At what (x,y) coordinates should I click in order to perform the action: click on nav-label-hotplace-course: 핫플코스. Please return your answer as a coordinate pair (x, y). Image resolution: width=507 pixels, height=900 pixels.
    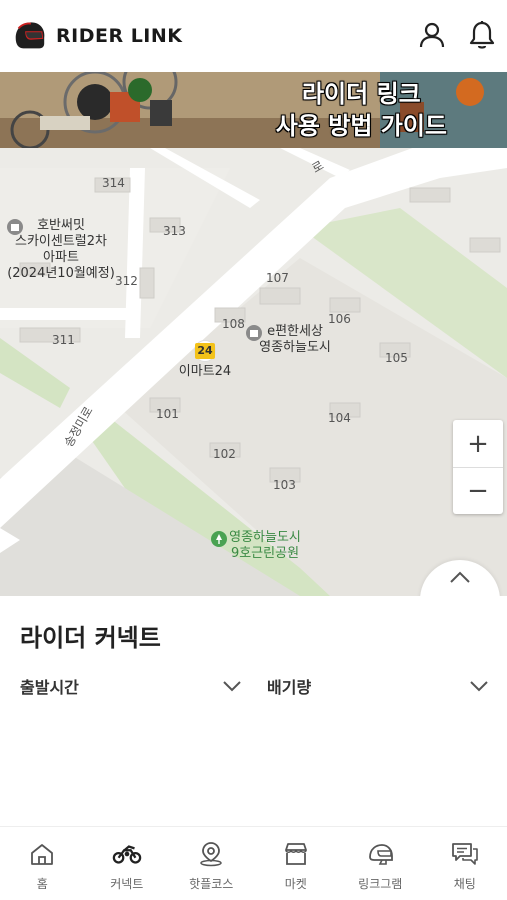
    Looking at the image, I should click on (211, 884).